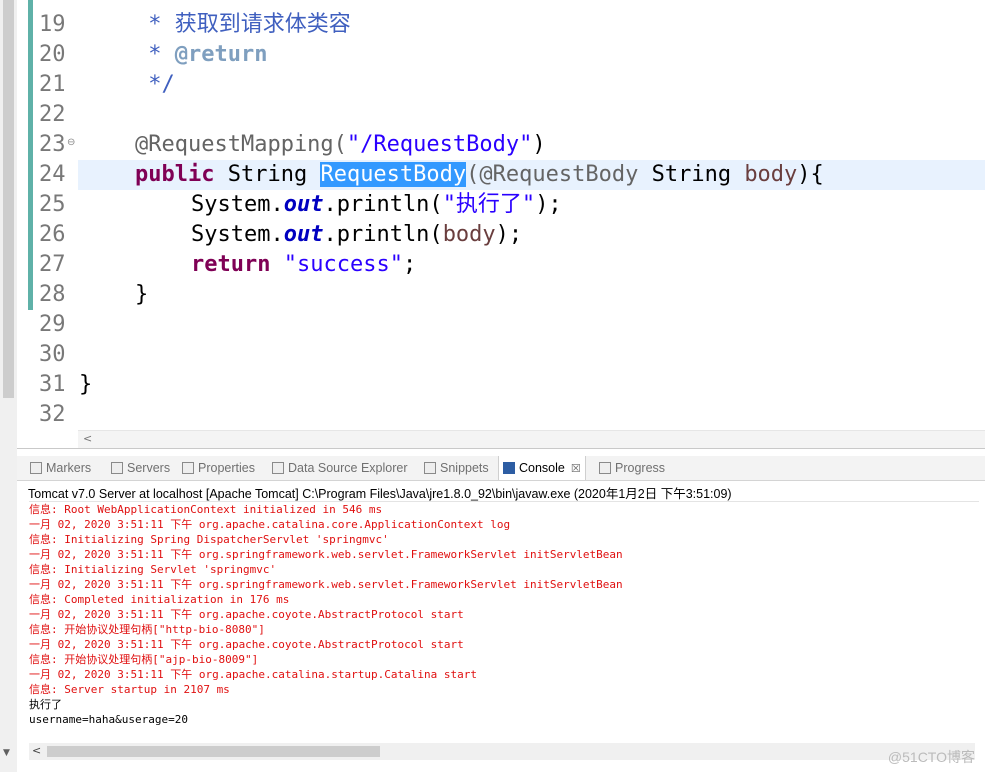 This screenshot has height=773, width=985. I want to click on line-number: 21, so click(52, 84).